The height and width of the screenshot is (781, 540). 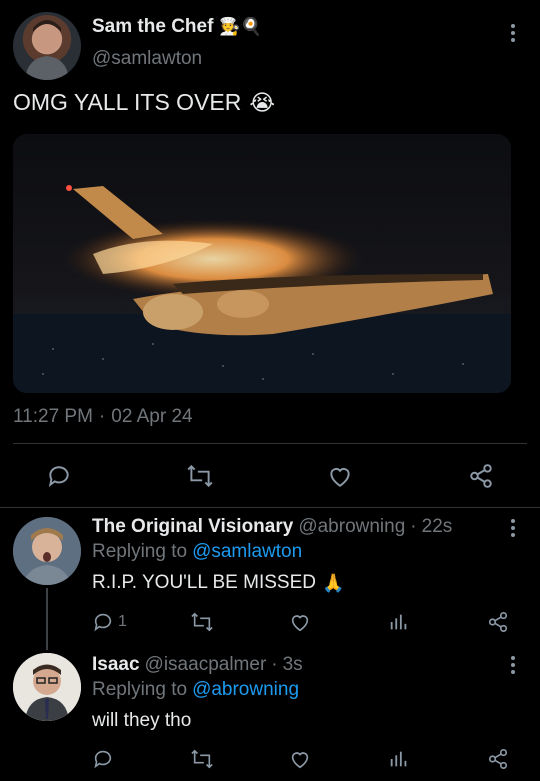 I want to click on reply-author-name: The Original Visionary, so click(x=192, y=527).